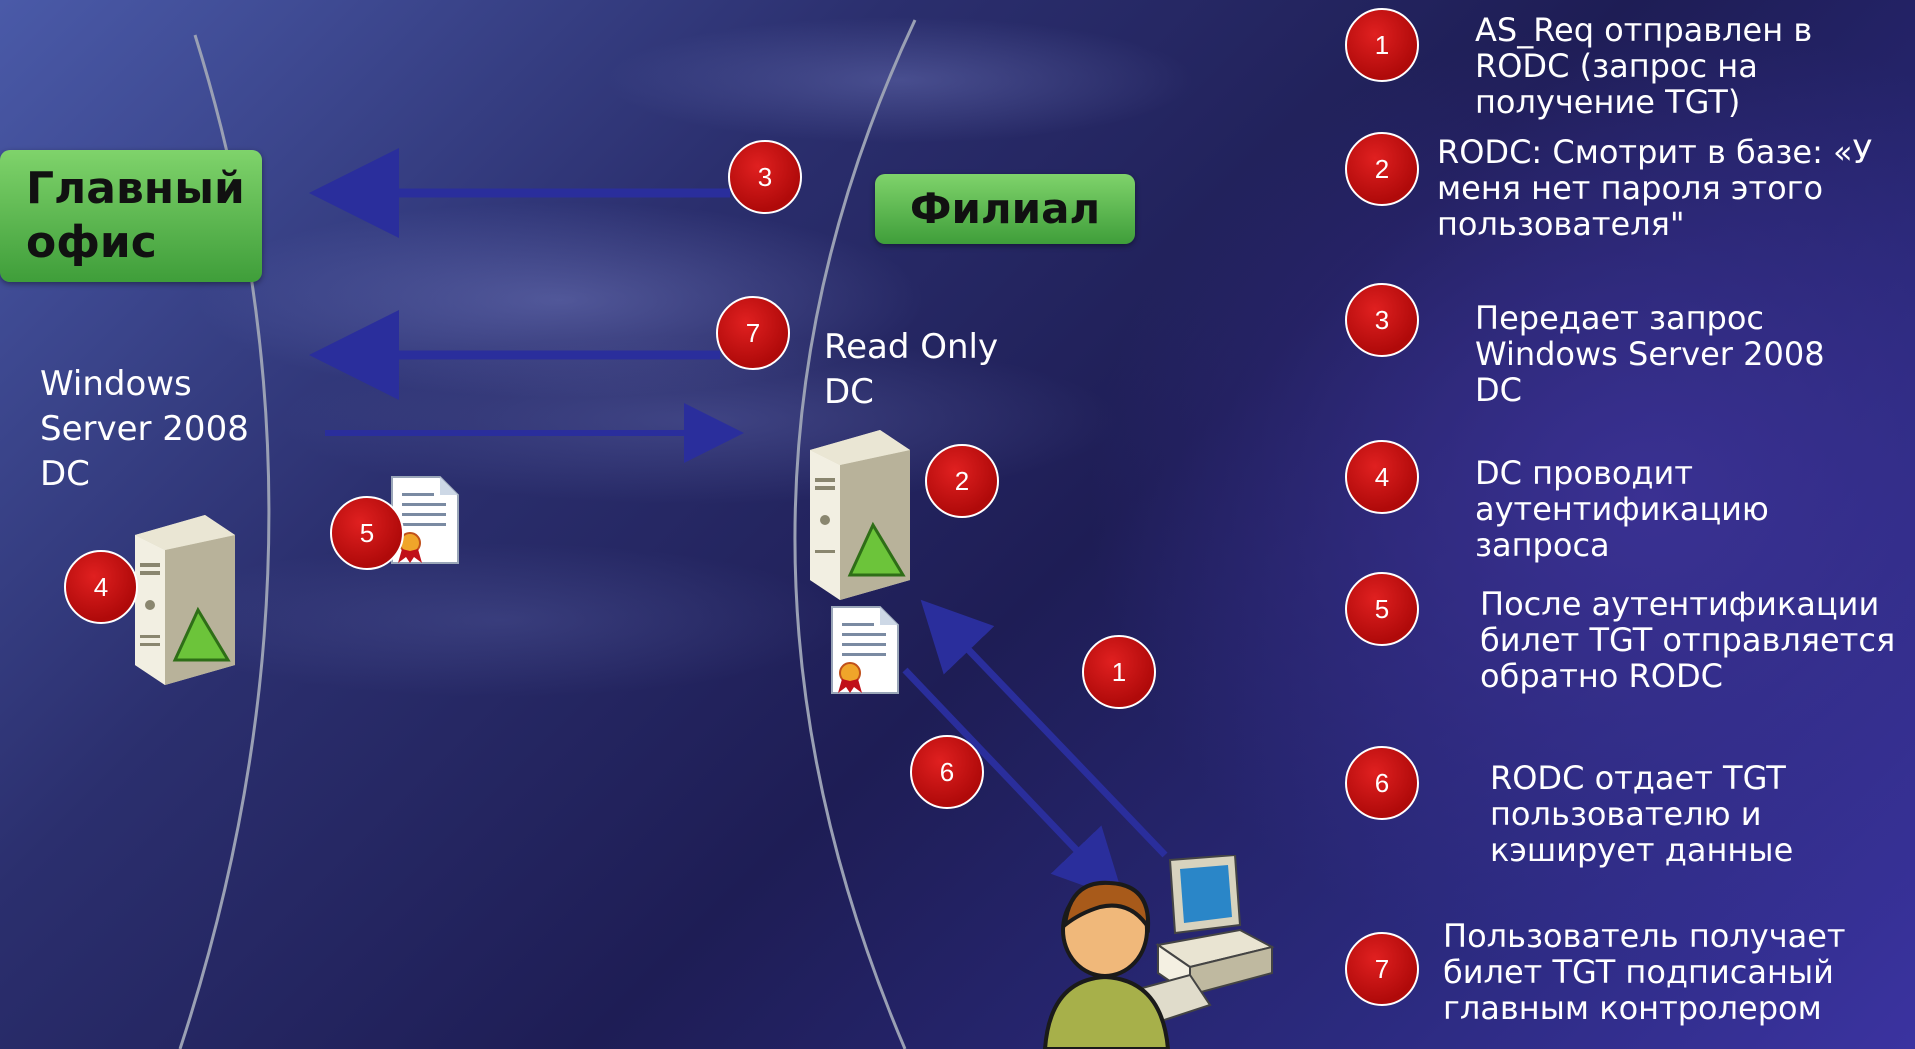  Describe the element at coordinates (1382, 320) in the screenshot. I see `step-3-badge: 3` at that location.